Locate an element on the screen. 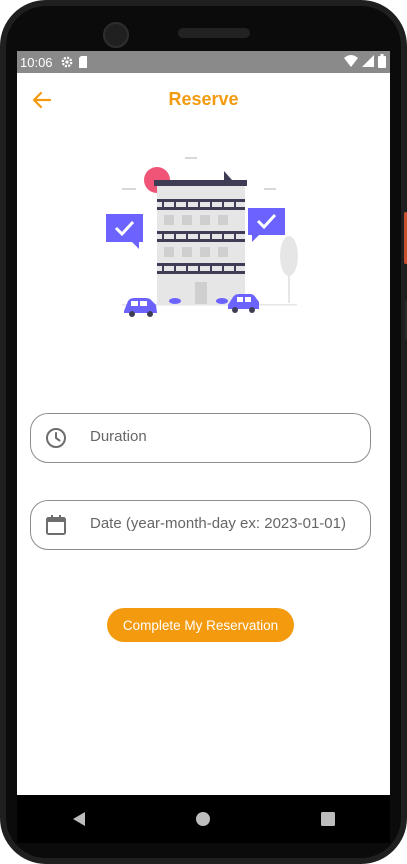 Image resolution: width=407 pixels, height=864 pixels. duration-placeholder: Duration is located at coordinates (118, 436).